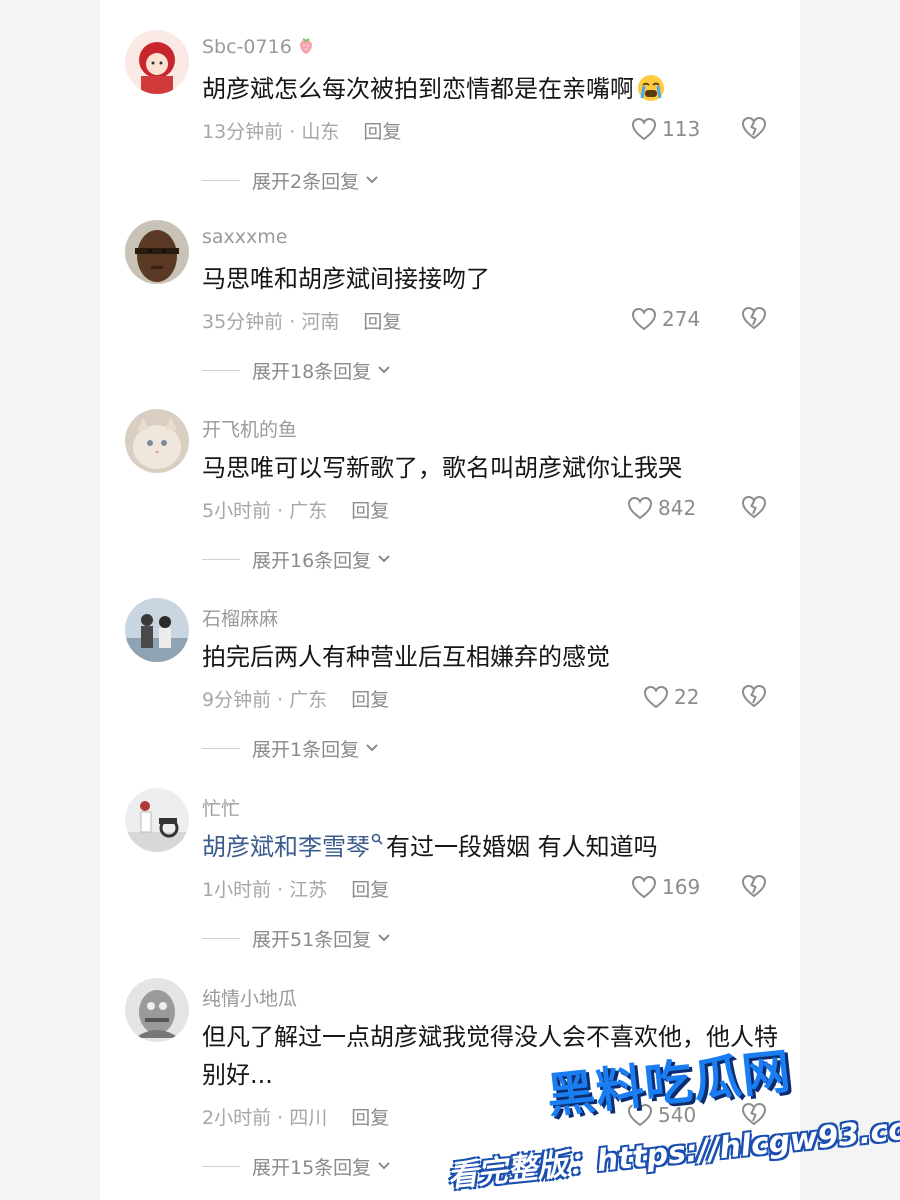 Image resolution: width=900 pixels, height=1200 pixels. Describe the element at coordinates (406, 657) in the screenshot. I see `comment-text: 拍完后两人有种营业后互相嫌弃的感觉` at that location.